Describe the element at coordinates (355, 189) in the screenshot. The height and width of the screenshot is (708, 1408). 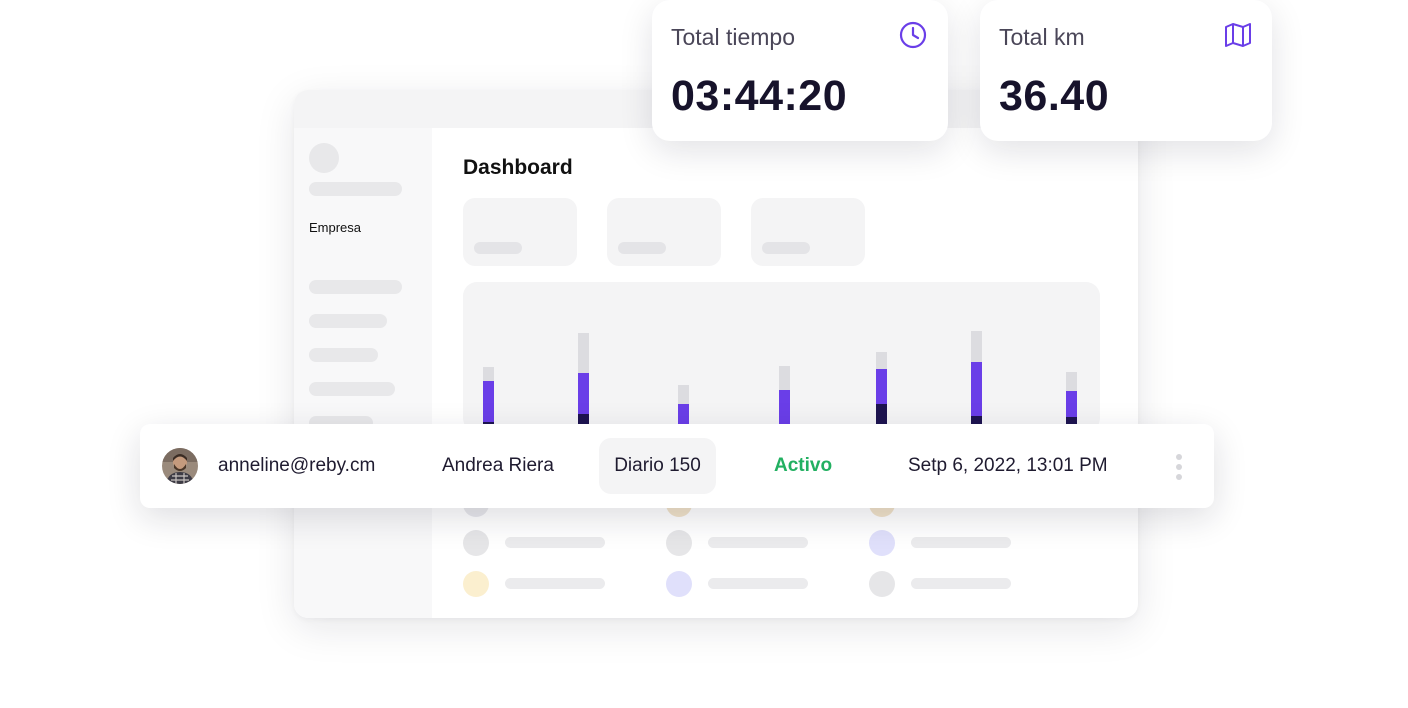
I see `sidebar-title-placeholder` at that location.